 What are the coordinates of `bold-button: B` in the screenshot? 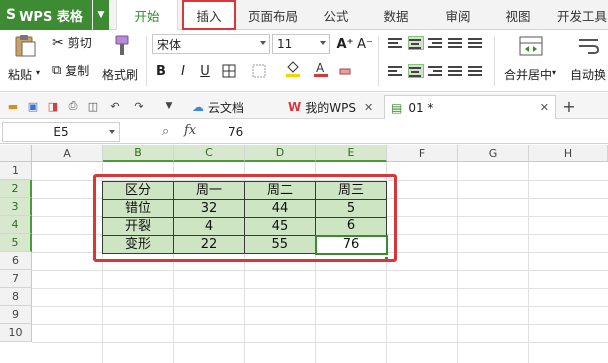 It's located at (161, 71).